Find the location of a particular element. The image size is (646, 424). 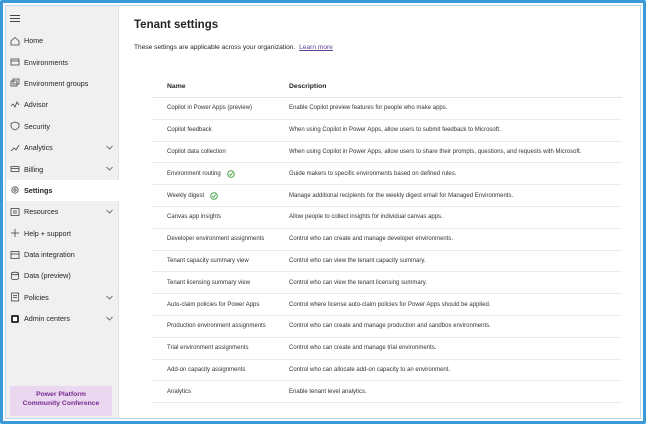

promo-line1: Power Platform is located at coordinates (61, 394).